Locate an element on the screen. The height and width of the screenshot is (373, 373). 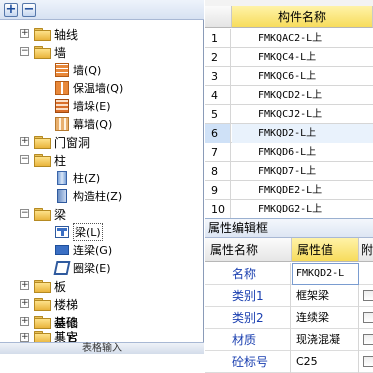
tree-item-column-z: 柱(Z) is located at coordinates (77, 178).